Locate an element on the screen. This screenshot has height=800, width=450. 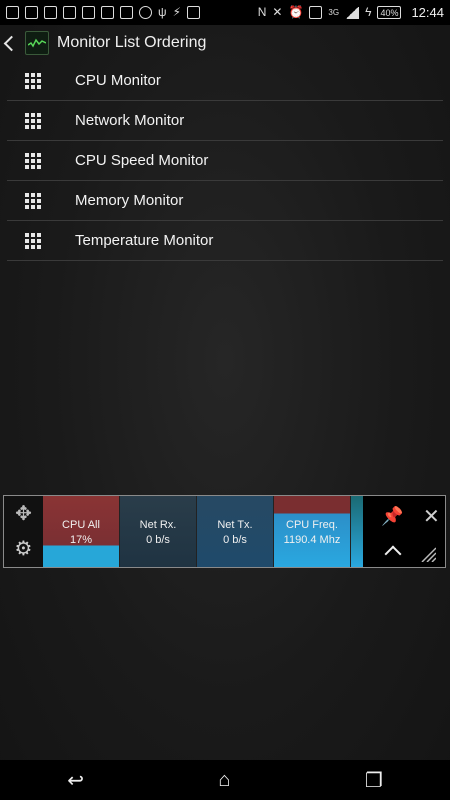
tile-net-tx: Net Tx. 0 b/s is located at coordinates (235, 531).